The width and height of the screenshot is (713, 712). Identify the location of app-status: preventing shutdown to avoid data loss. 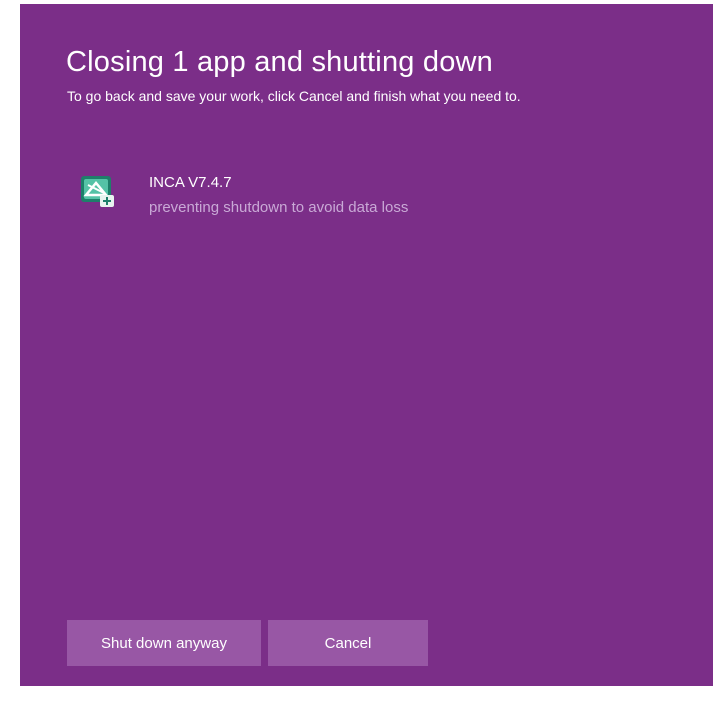
(279, 207).